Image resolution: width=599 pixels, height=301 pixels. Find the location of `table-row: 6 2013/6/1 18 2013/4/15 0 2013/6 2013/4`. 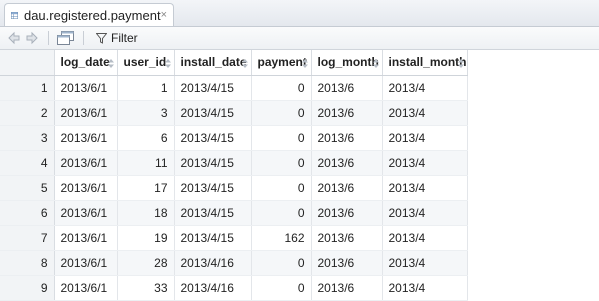

table-row: 6 2013/6/1 18 2013/4/15 0 2013/6 2013/4 is located at coordinates (234, 213).